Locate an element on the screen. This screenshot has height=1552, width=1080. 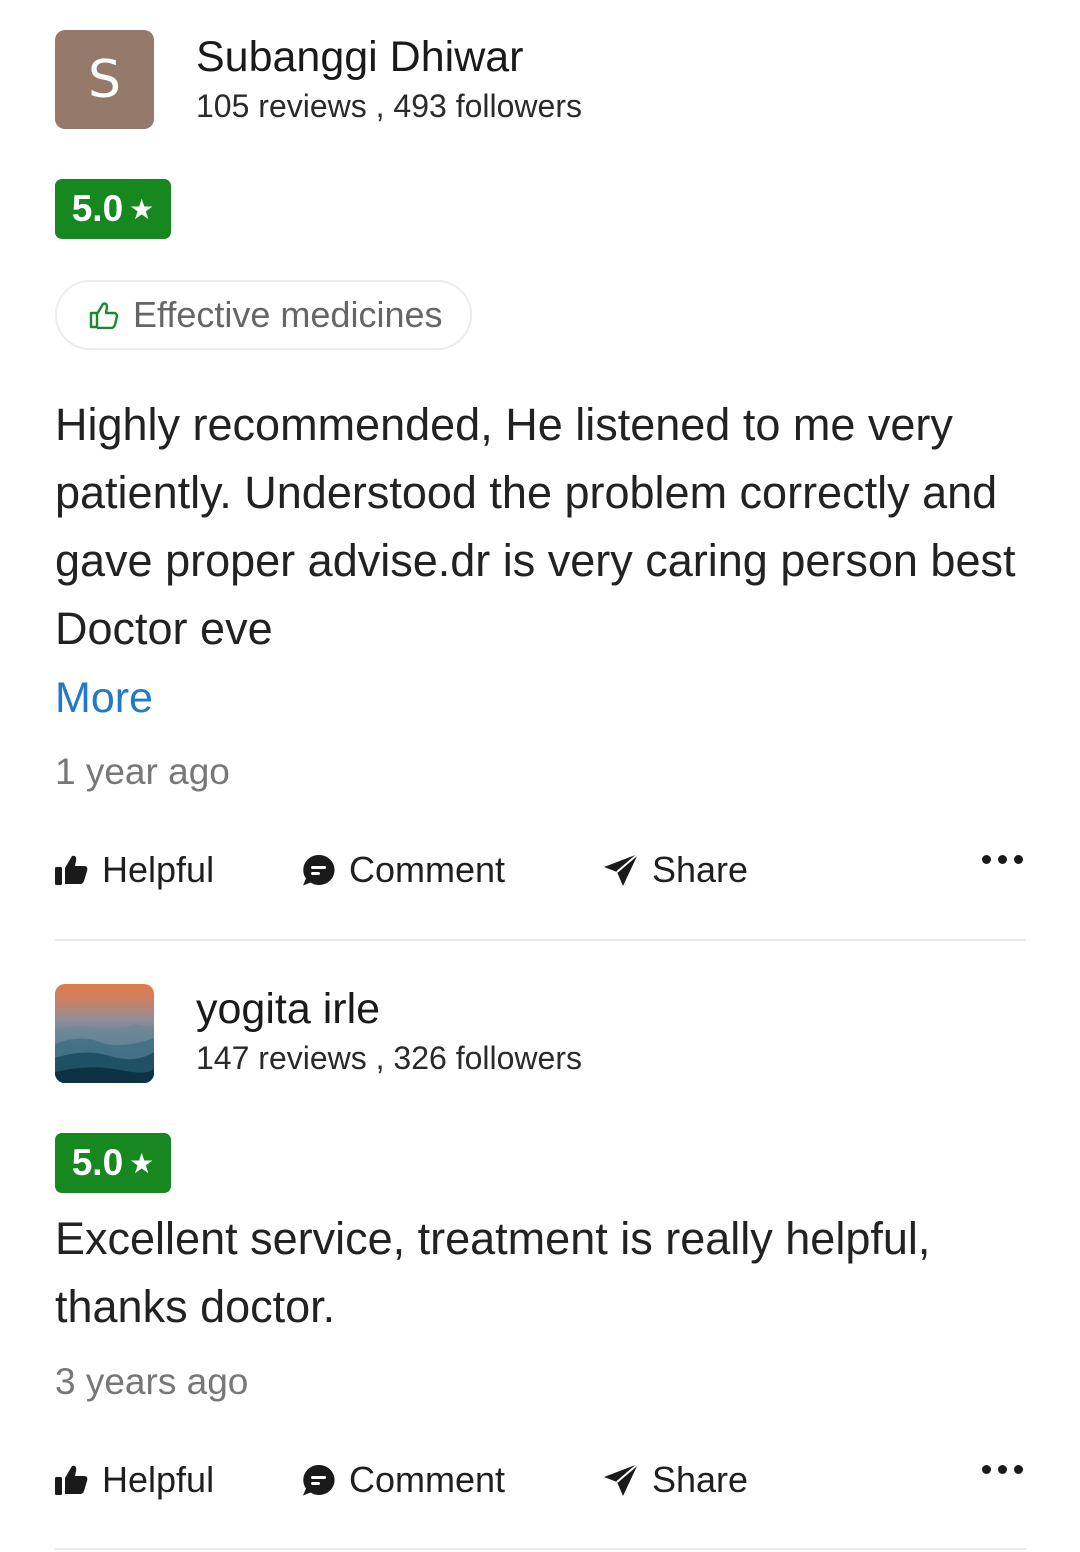
review-header: yogita irle 147 reviews , 326 followers is located at coordinates (540, 1033).